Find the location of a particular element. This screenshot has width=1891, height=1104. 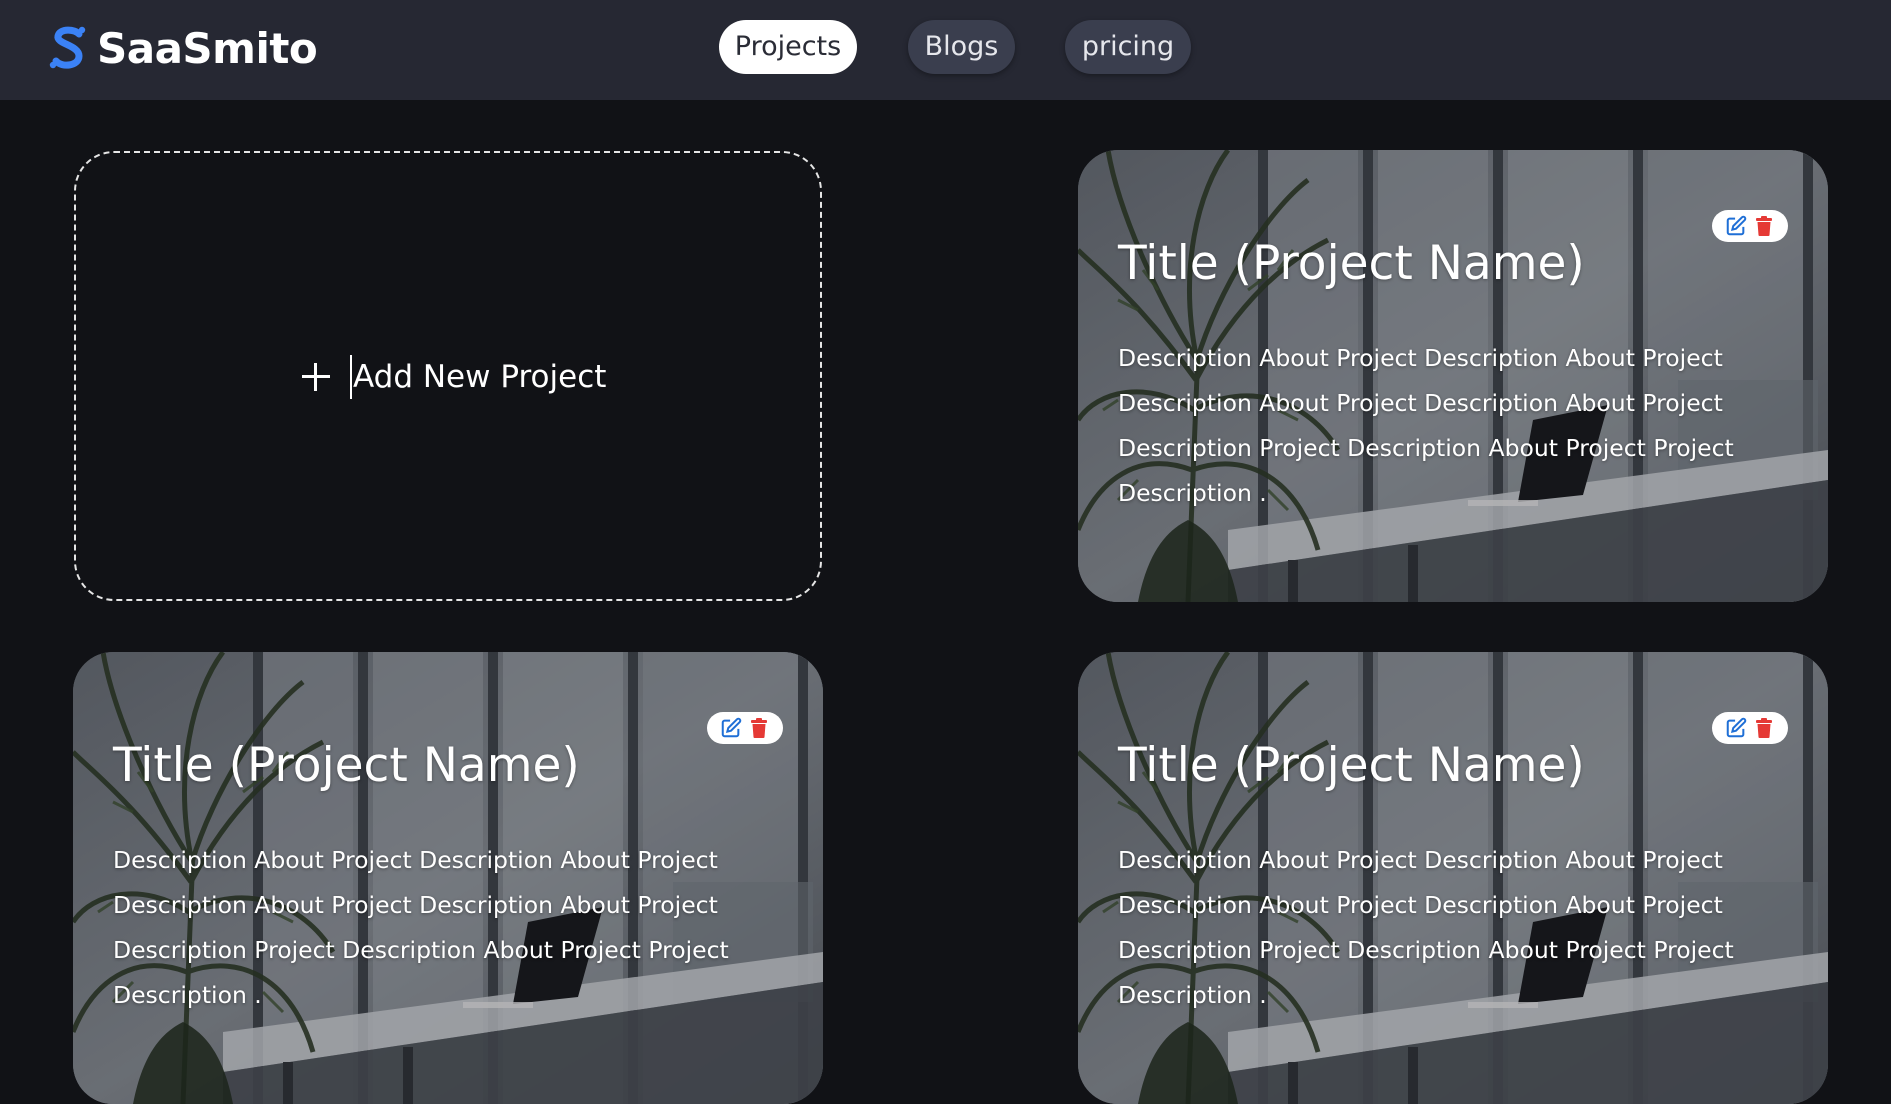

nav-tab-pricing: pricing is located at coordinates (1128, 47).